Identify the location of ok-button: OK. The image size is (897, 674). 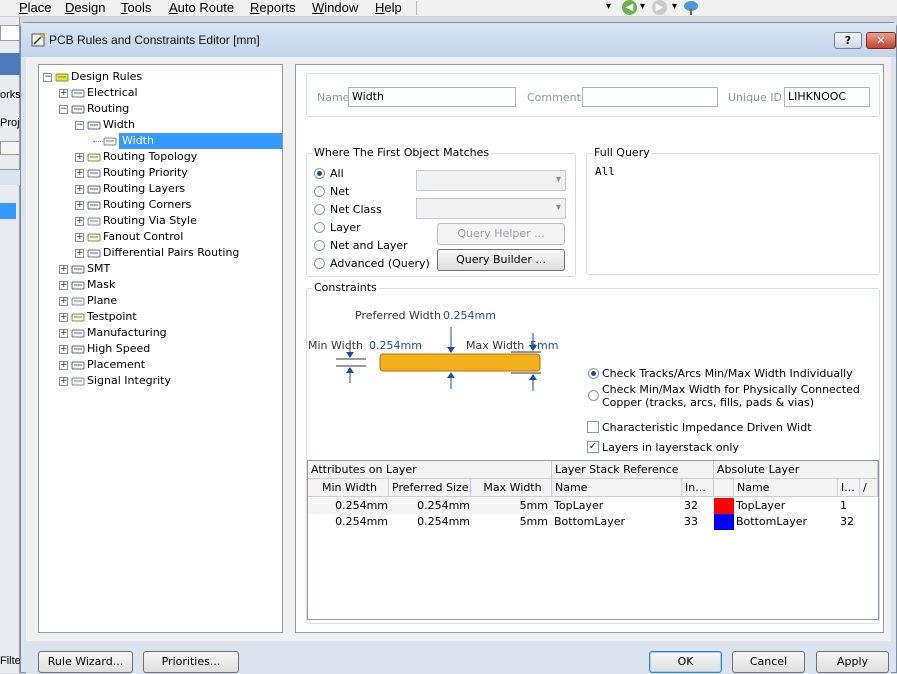
(685, 662).